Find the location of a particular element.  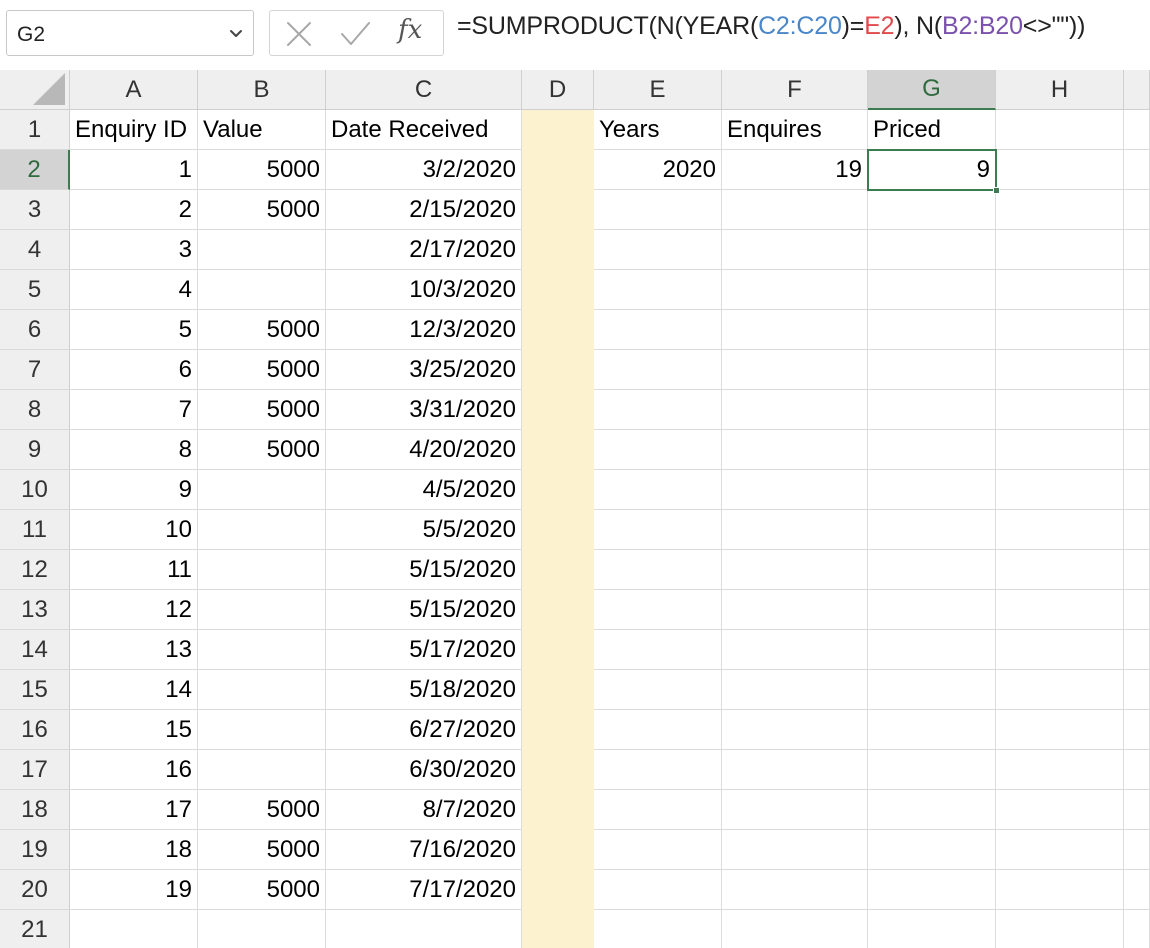

cell-g5 is located at coordinates (932, 290).